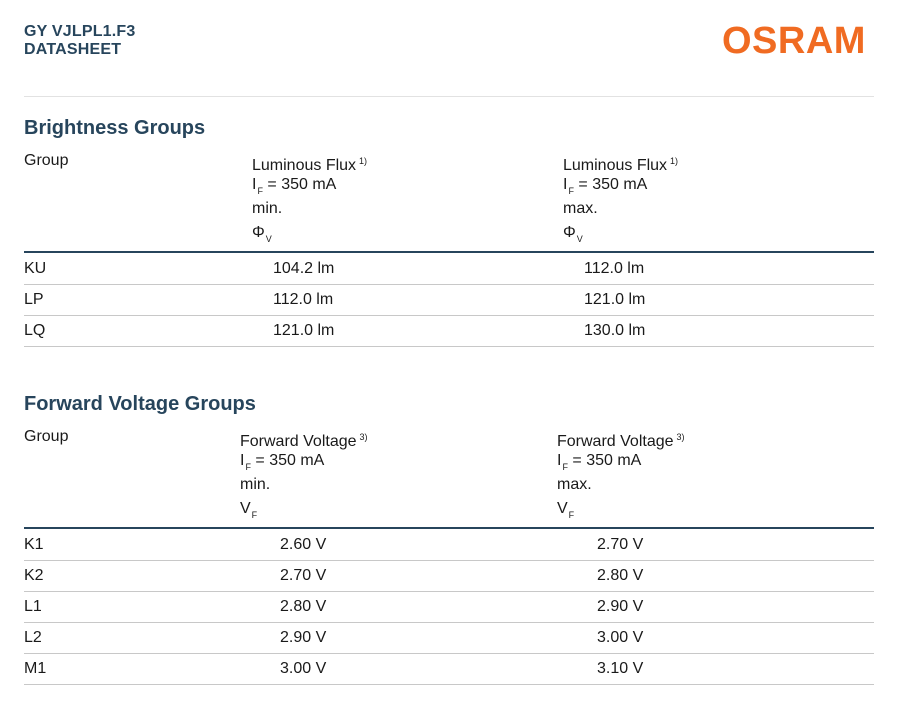  I want to click on voltage-header-rule, so click(449, 528).